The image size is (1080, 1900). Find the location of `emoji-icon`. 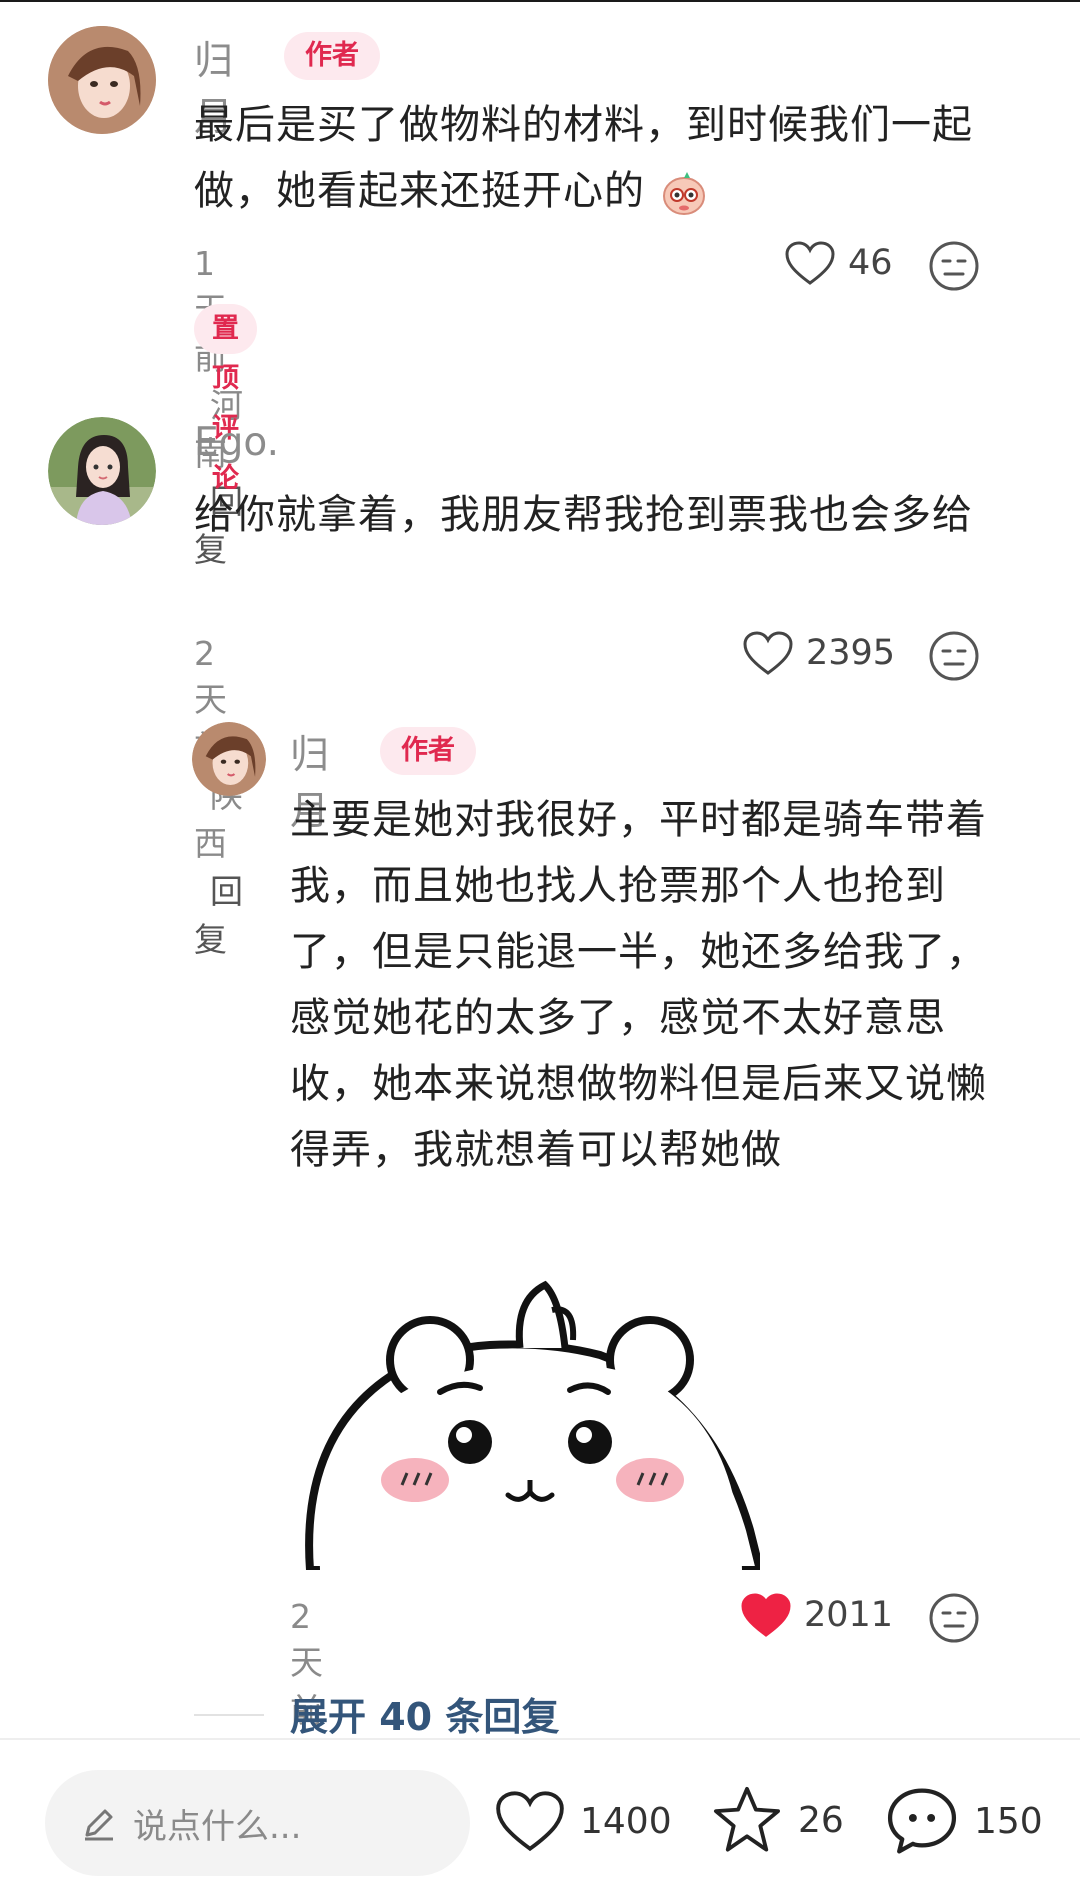

emoji-icon is located at coordinates (684, 193).